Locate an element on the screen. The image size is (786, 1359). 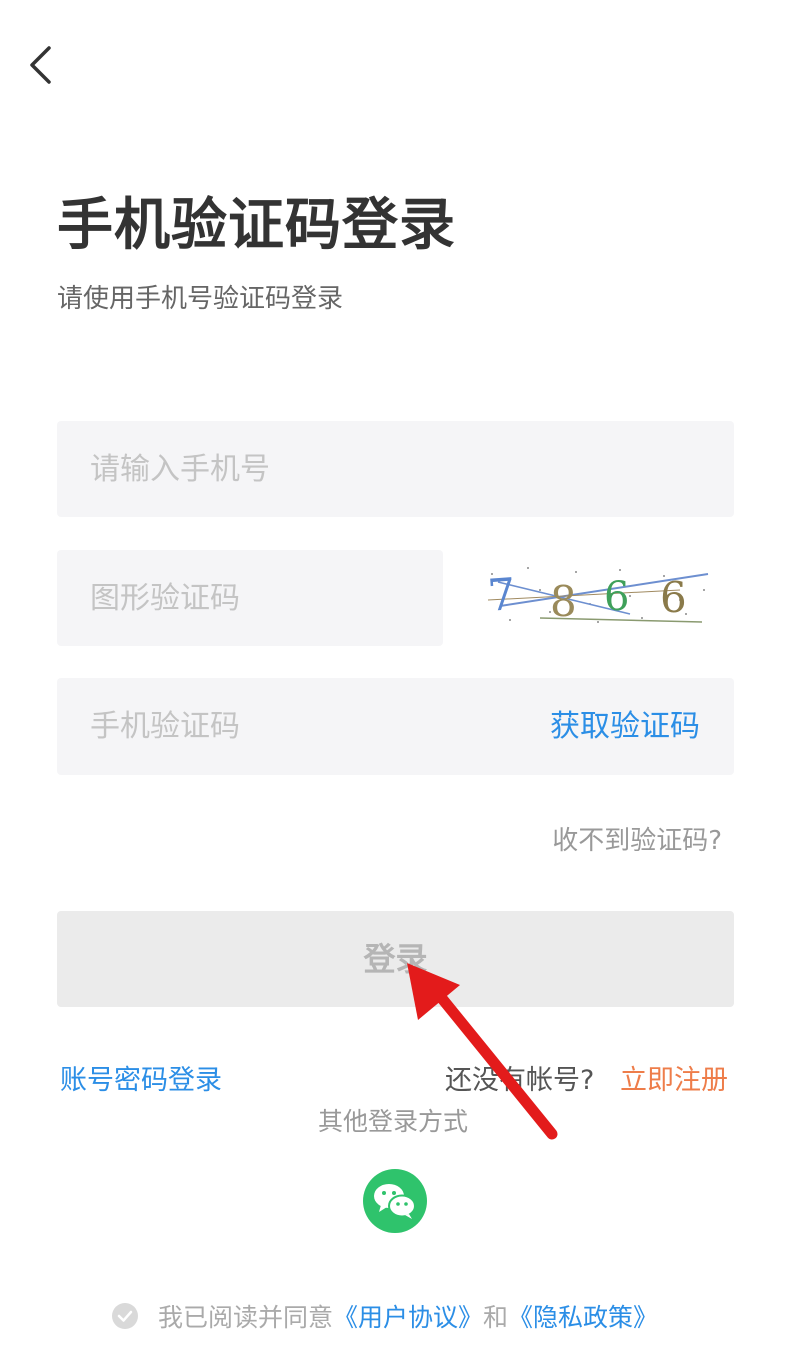
wechat-icon is located at coordinates (395, 1201).